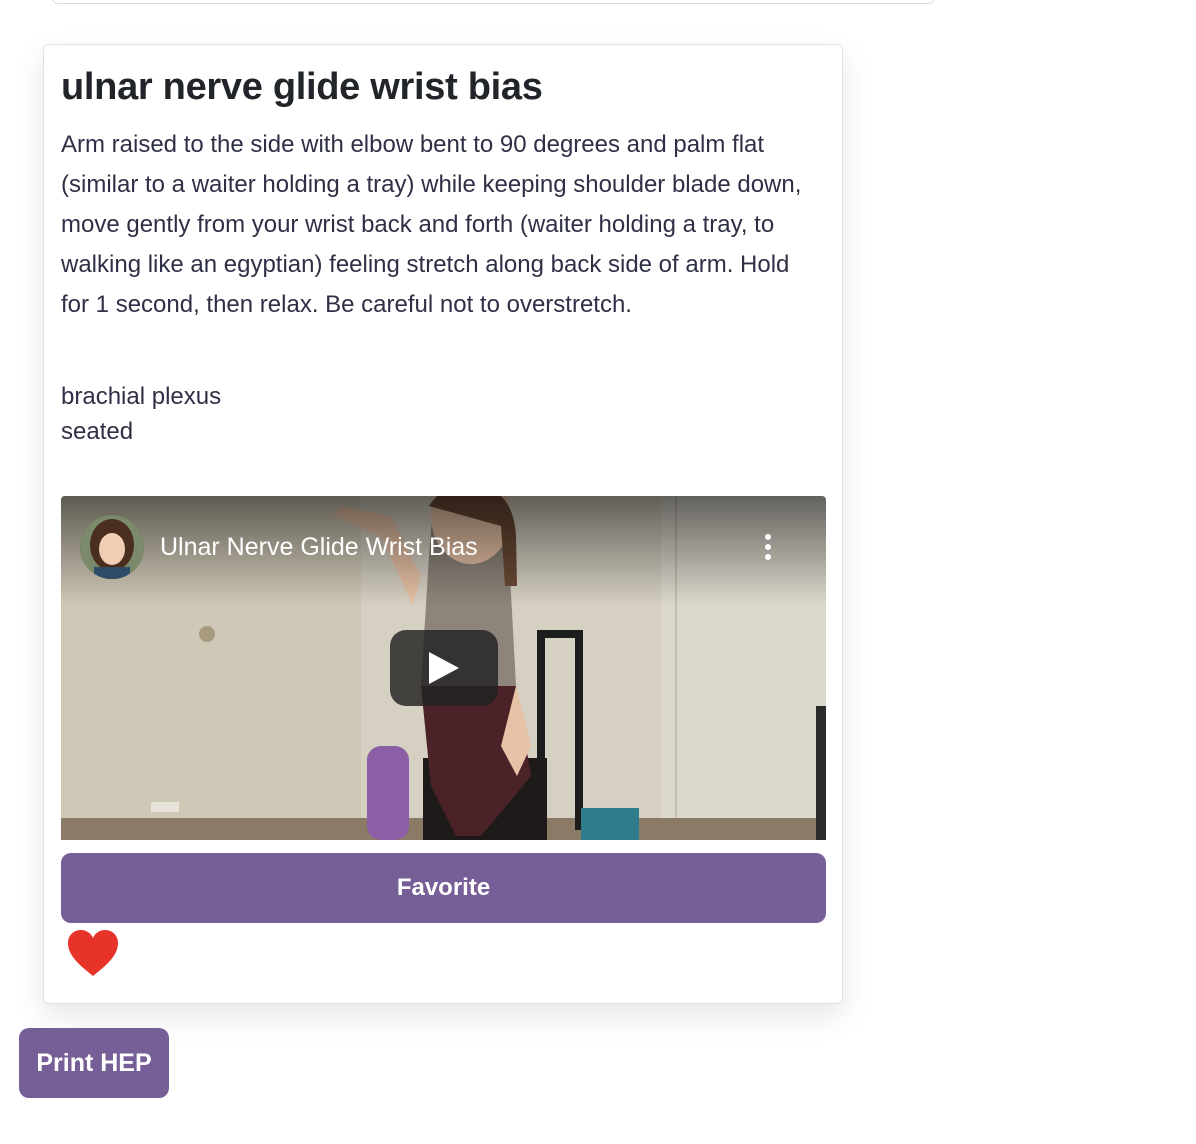 The image size is (1196, 1144). What do you see at coordinates (94, 1063) in the screenshot?
I see `print-hep-button: Print HEP` at bounding box center [94, 1063].